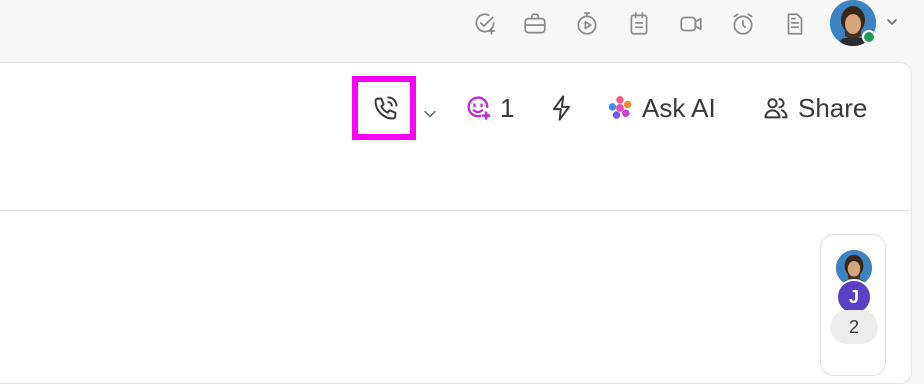  I want to click on ask-ai-label: Ask AI, so click(679, 107).